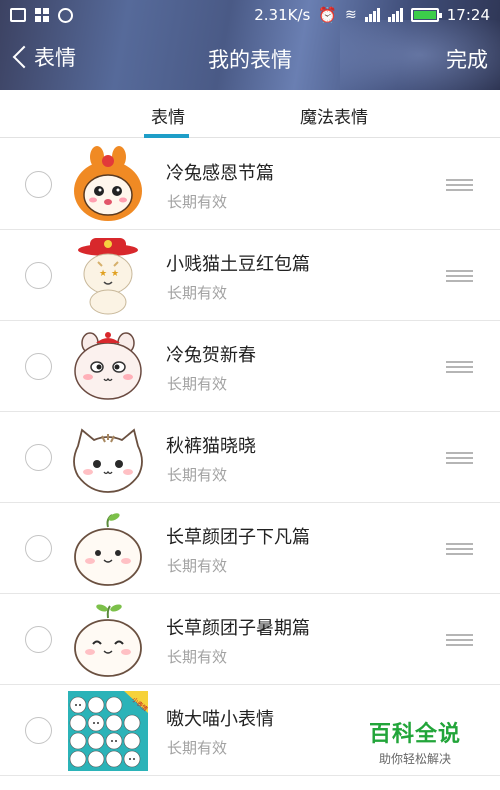 Image resolution: width=500 pixels, height=790 pixels. I want to click on status-bar: 2.31K/s ⏰ ≋ 17:24, so click(250, 15).